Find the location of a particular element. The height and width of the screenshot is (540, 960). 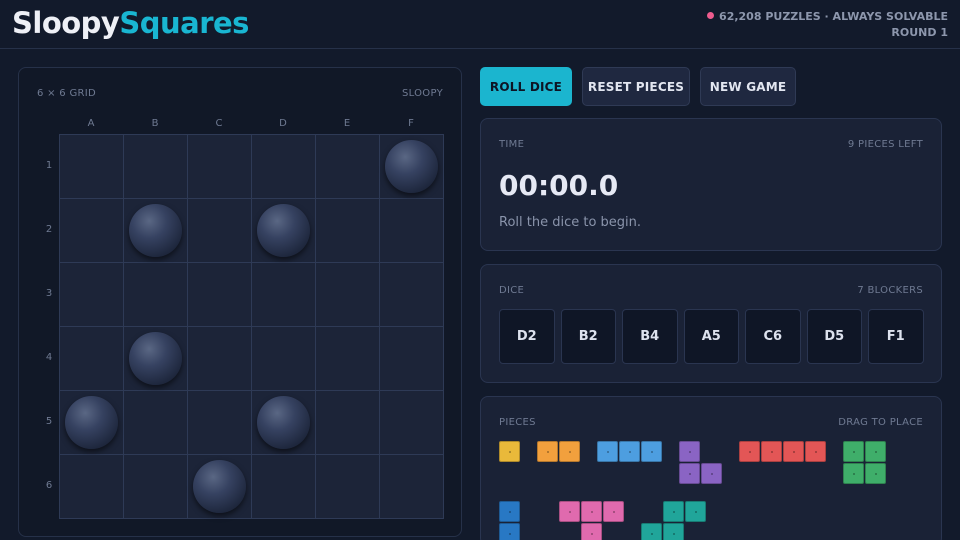

die-b4: B4 is located at coordinates (650, 336).